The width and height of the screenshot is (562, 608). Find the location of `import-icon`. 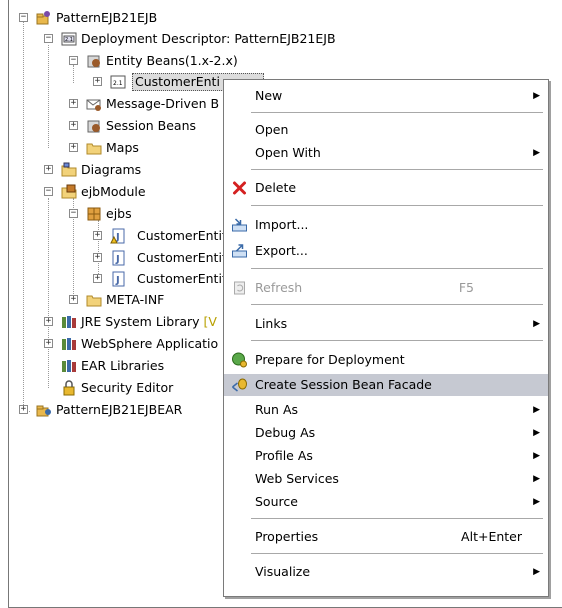

import-icon is located at coordinates (239, 225).